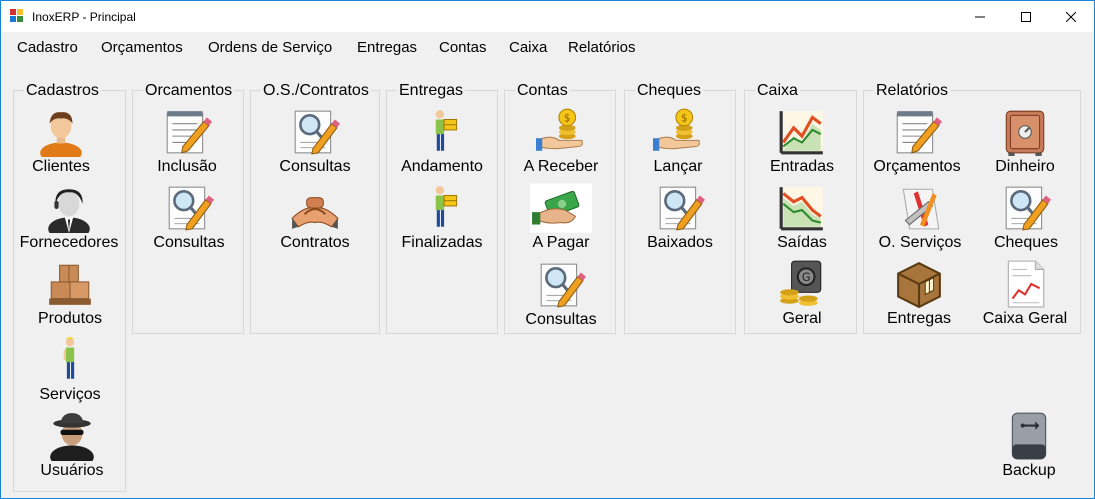 The width and height of the screenshot is (1095, 499). What do you see at coordinates (802, 166) in the screenshot?
I see `tile-label: Entradas` at bounding box center [802, 166].